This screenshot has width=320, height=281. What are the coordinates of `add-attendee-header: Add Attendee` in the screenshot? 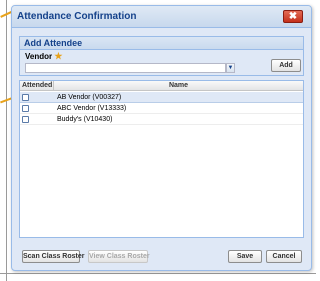 It's located at (161, 43).